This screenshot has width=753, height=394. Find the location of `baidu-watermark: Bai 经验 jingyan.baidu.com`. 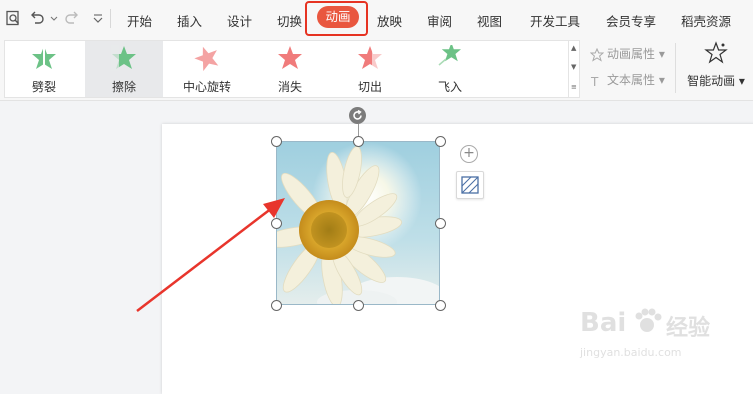

baidu-watermark: Bai 经验 jingyan.baidu.com is located at coordinates (653, 337).